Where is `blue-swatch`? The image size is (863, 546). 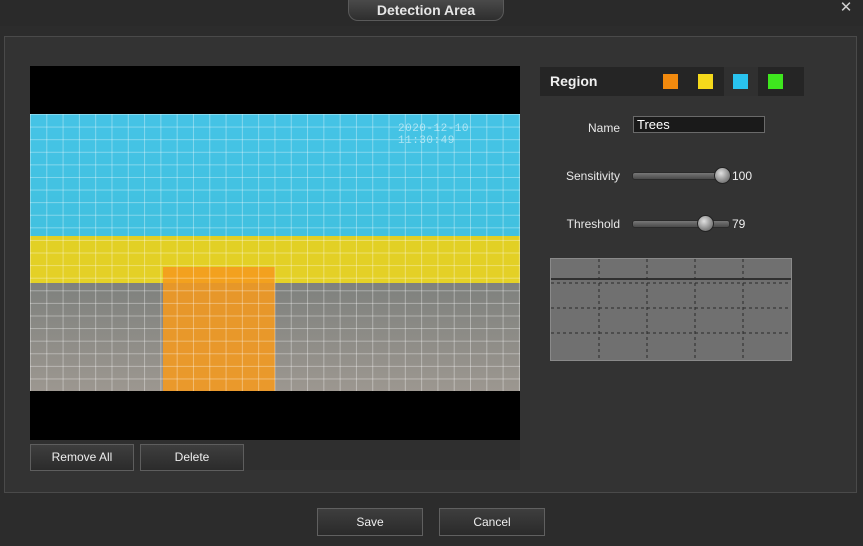 blue-swatch is located at coordinates (740, 81).